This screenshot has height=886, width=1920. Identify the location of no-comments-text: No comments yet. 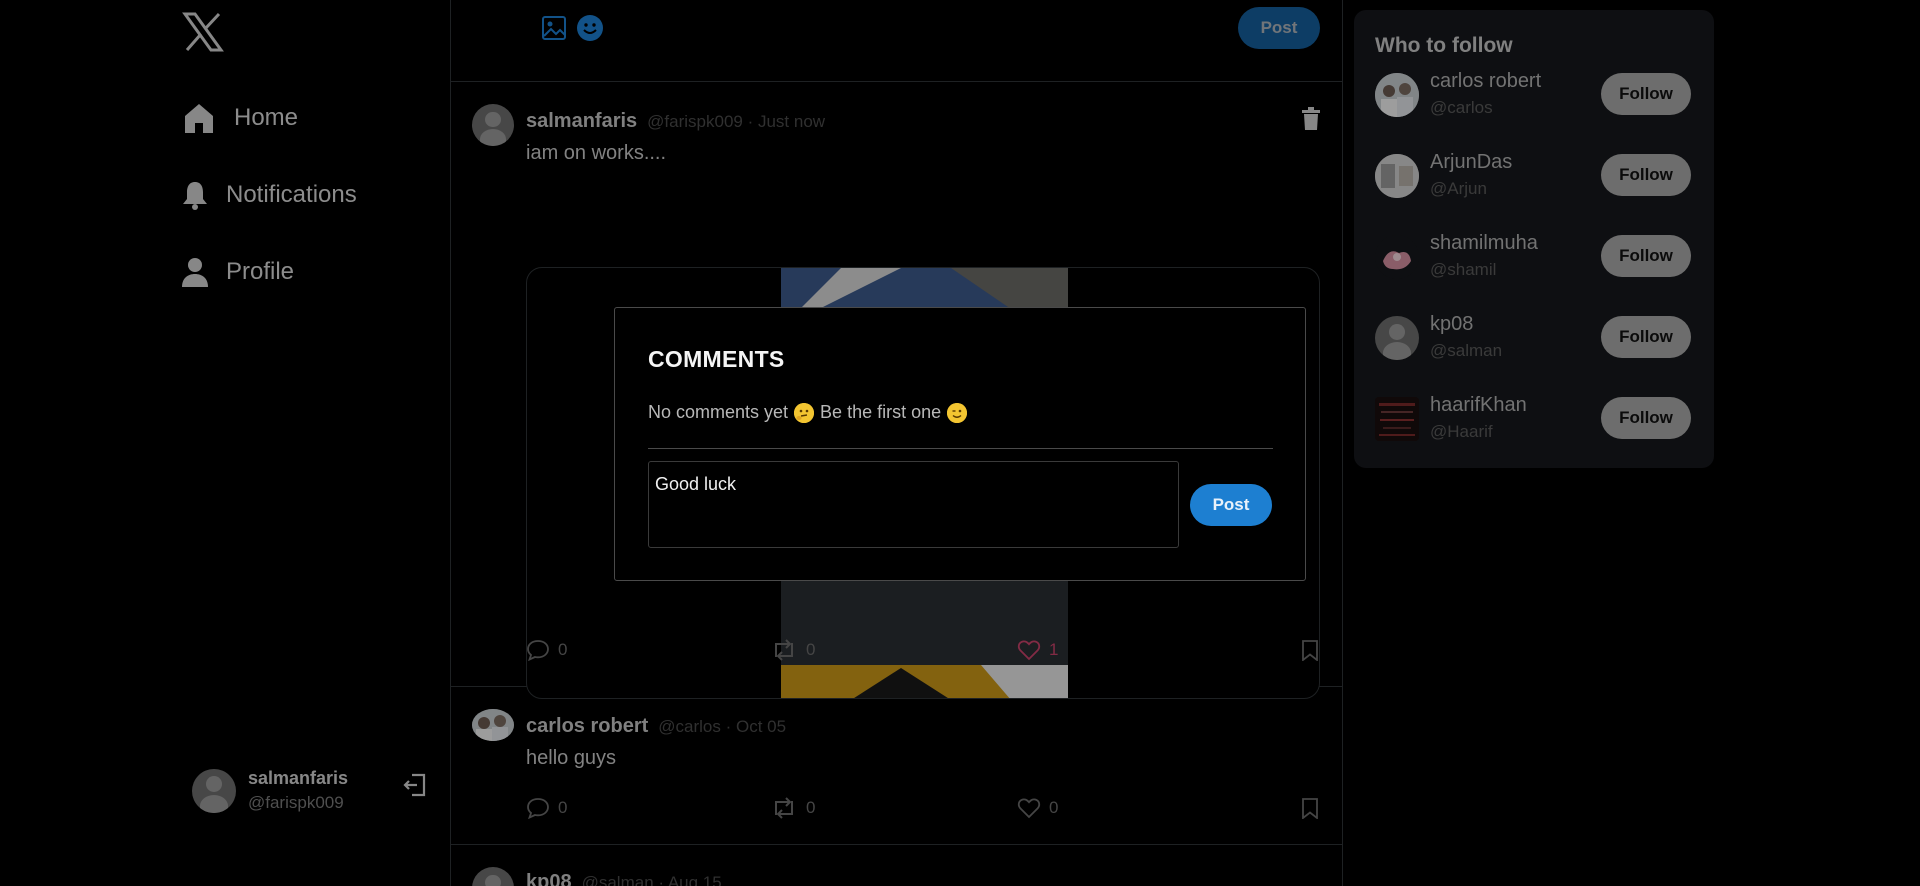
(718, 412).